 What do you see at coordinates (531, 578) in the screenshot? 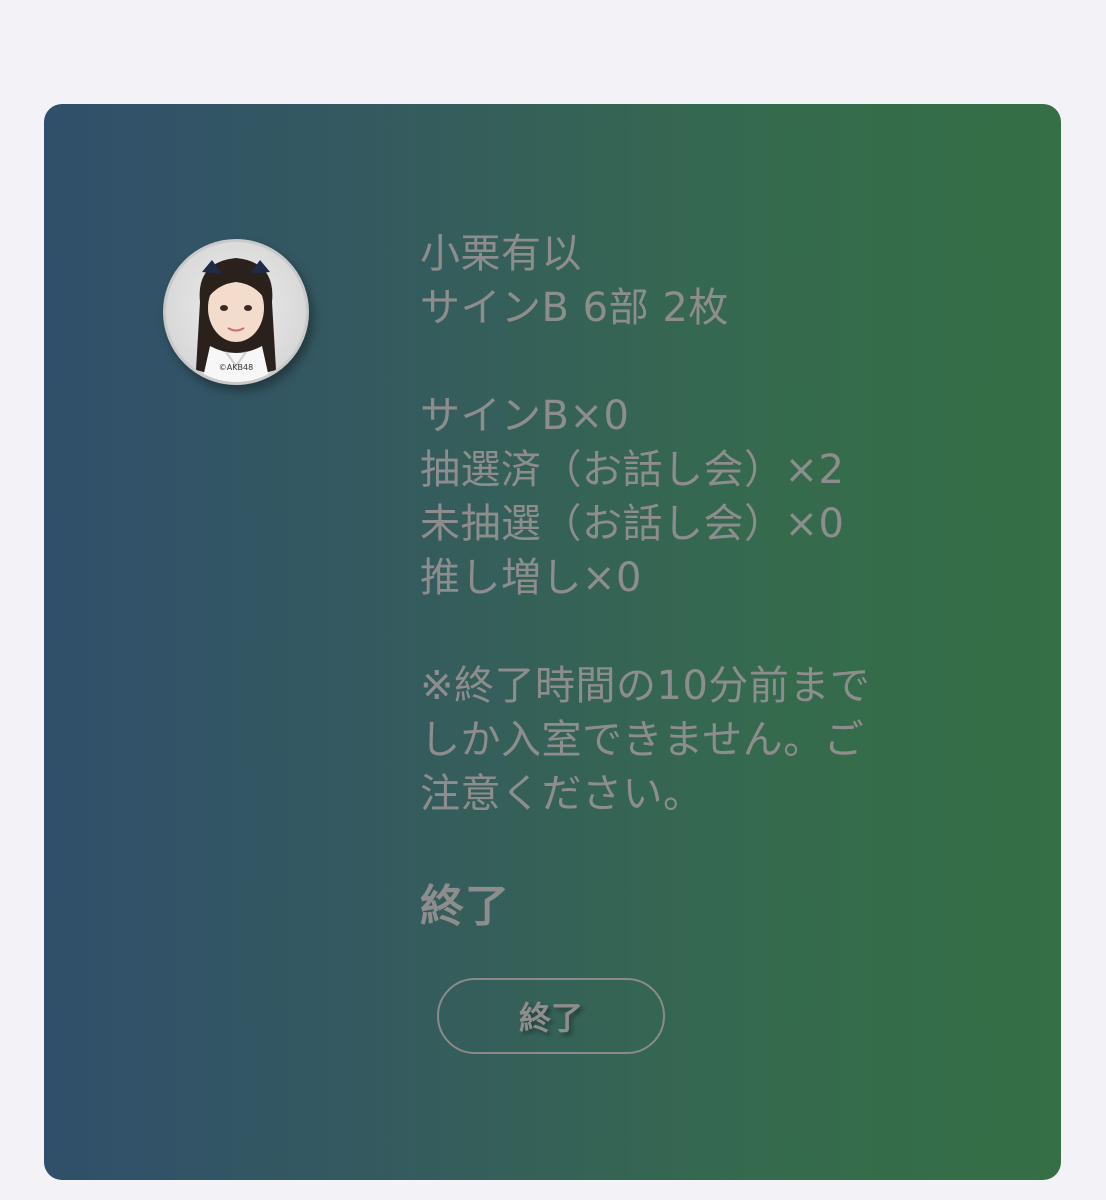
I see `count-oshi-mashi: 推し増し×0` at bounding box center [531, 578].